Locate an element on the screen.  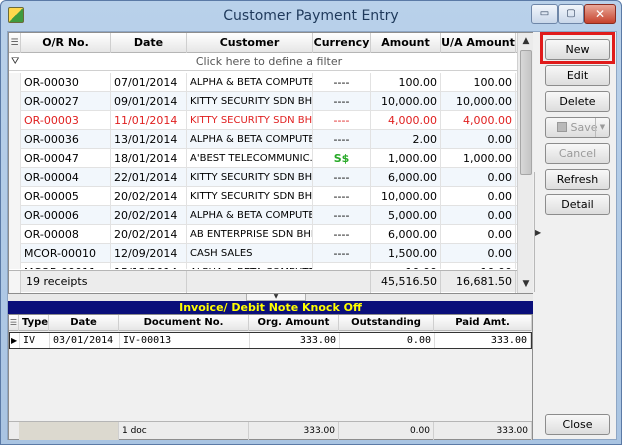
panel-splitter: ▼ is located at coordinates (270, 297).